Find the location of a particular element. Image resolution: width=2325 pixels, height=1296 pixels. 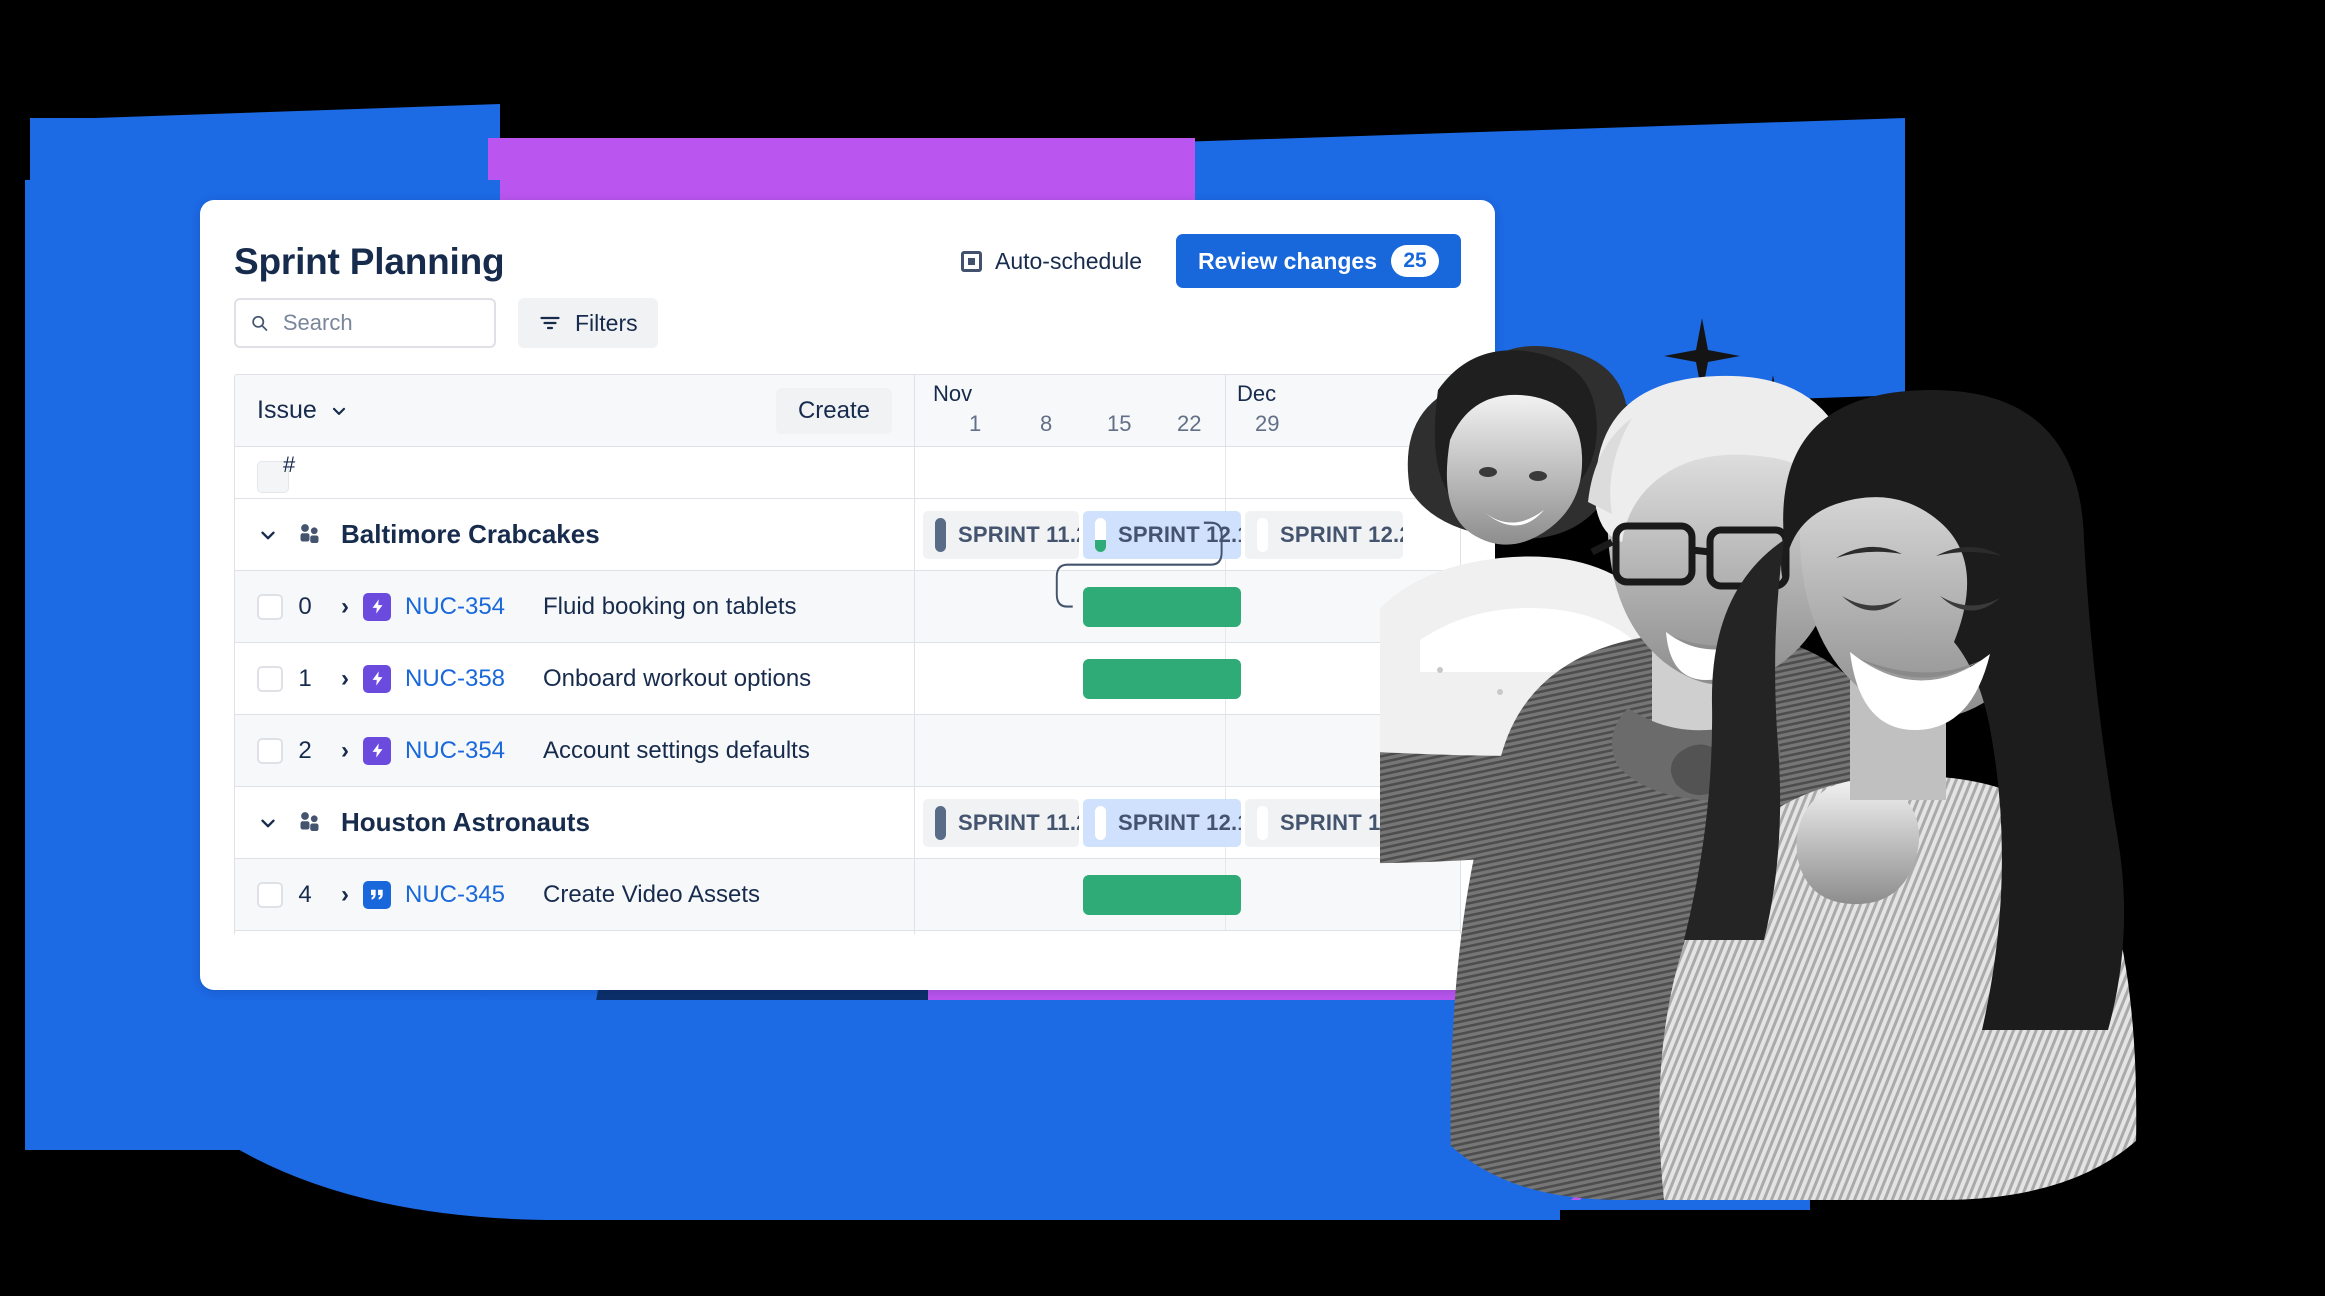

create-button: Create is located at coordinates (833, 410).